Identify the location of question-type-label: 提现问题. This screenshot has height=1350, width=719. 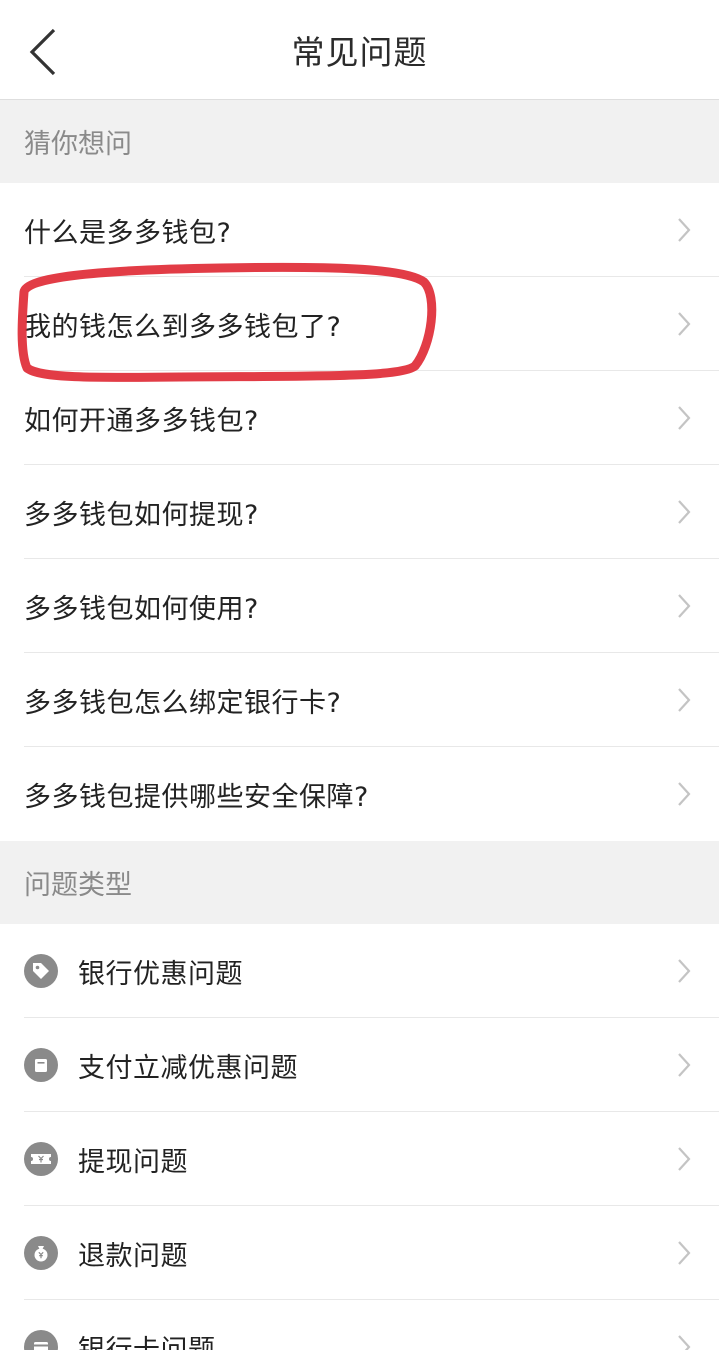
(133, 1162).